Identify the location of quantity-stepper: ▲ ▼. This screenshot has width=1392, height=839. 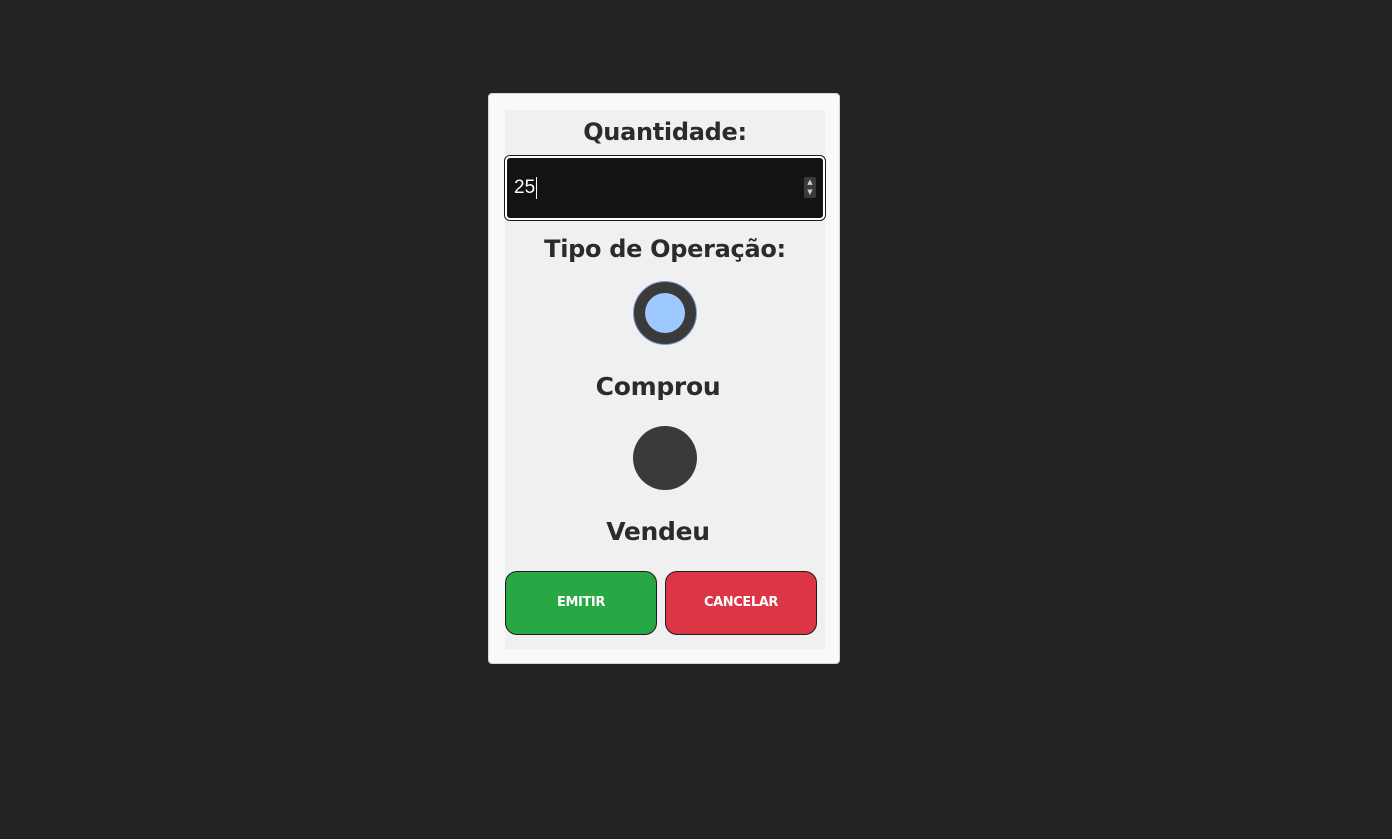
(810, 187).